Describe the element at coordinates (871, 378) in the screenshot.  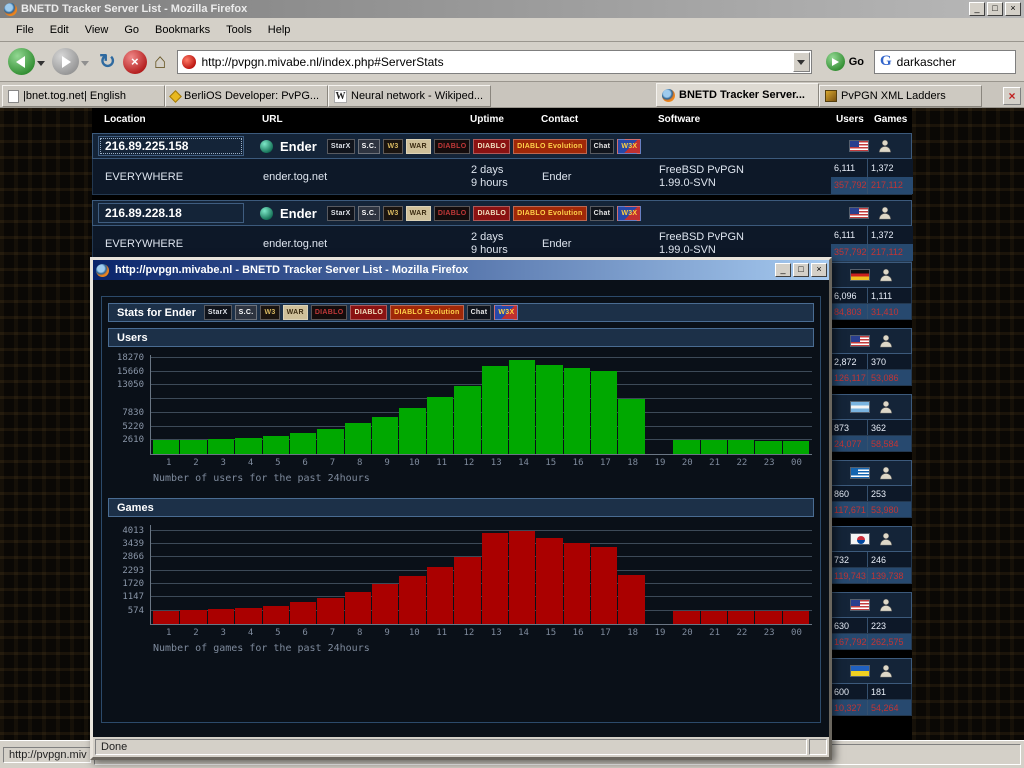
I see `total-counts: 126,117 53,086` at that location.